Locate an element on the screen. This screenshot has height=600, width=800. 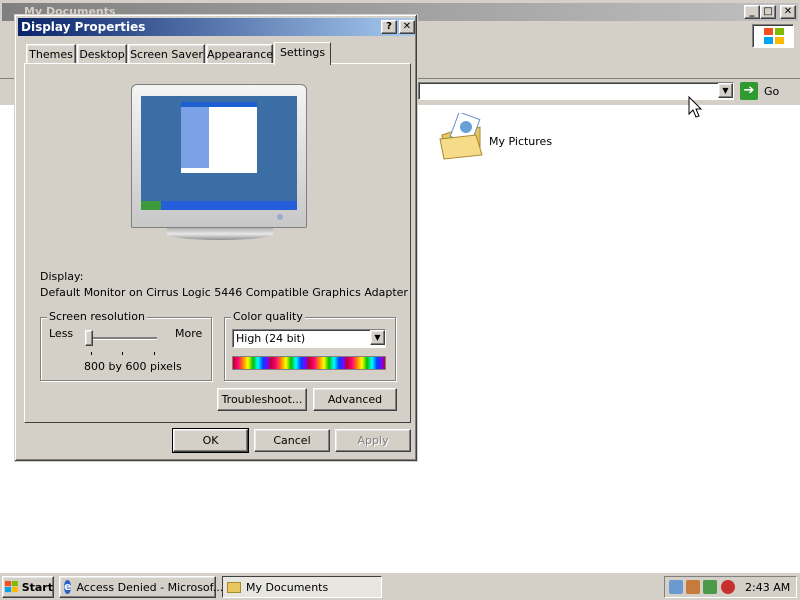
my-pictures-folder-icon is located at coordinates (461, 136).